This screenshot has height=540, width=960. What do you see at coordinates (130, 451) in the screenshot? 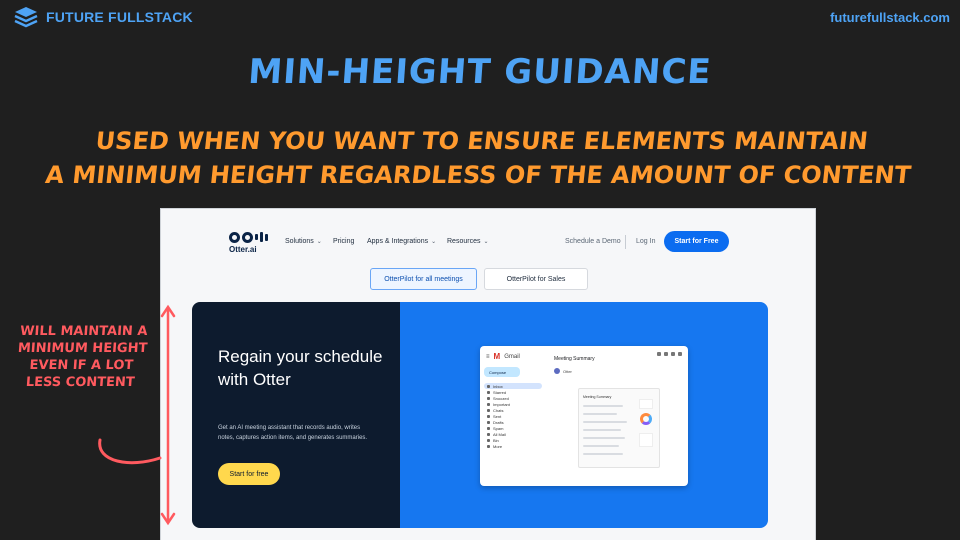
I see `curved-pointer-icon` at bounding box center [130, 451].